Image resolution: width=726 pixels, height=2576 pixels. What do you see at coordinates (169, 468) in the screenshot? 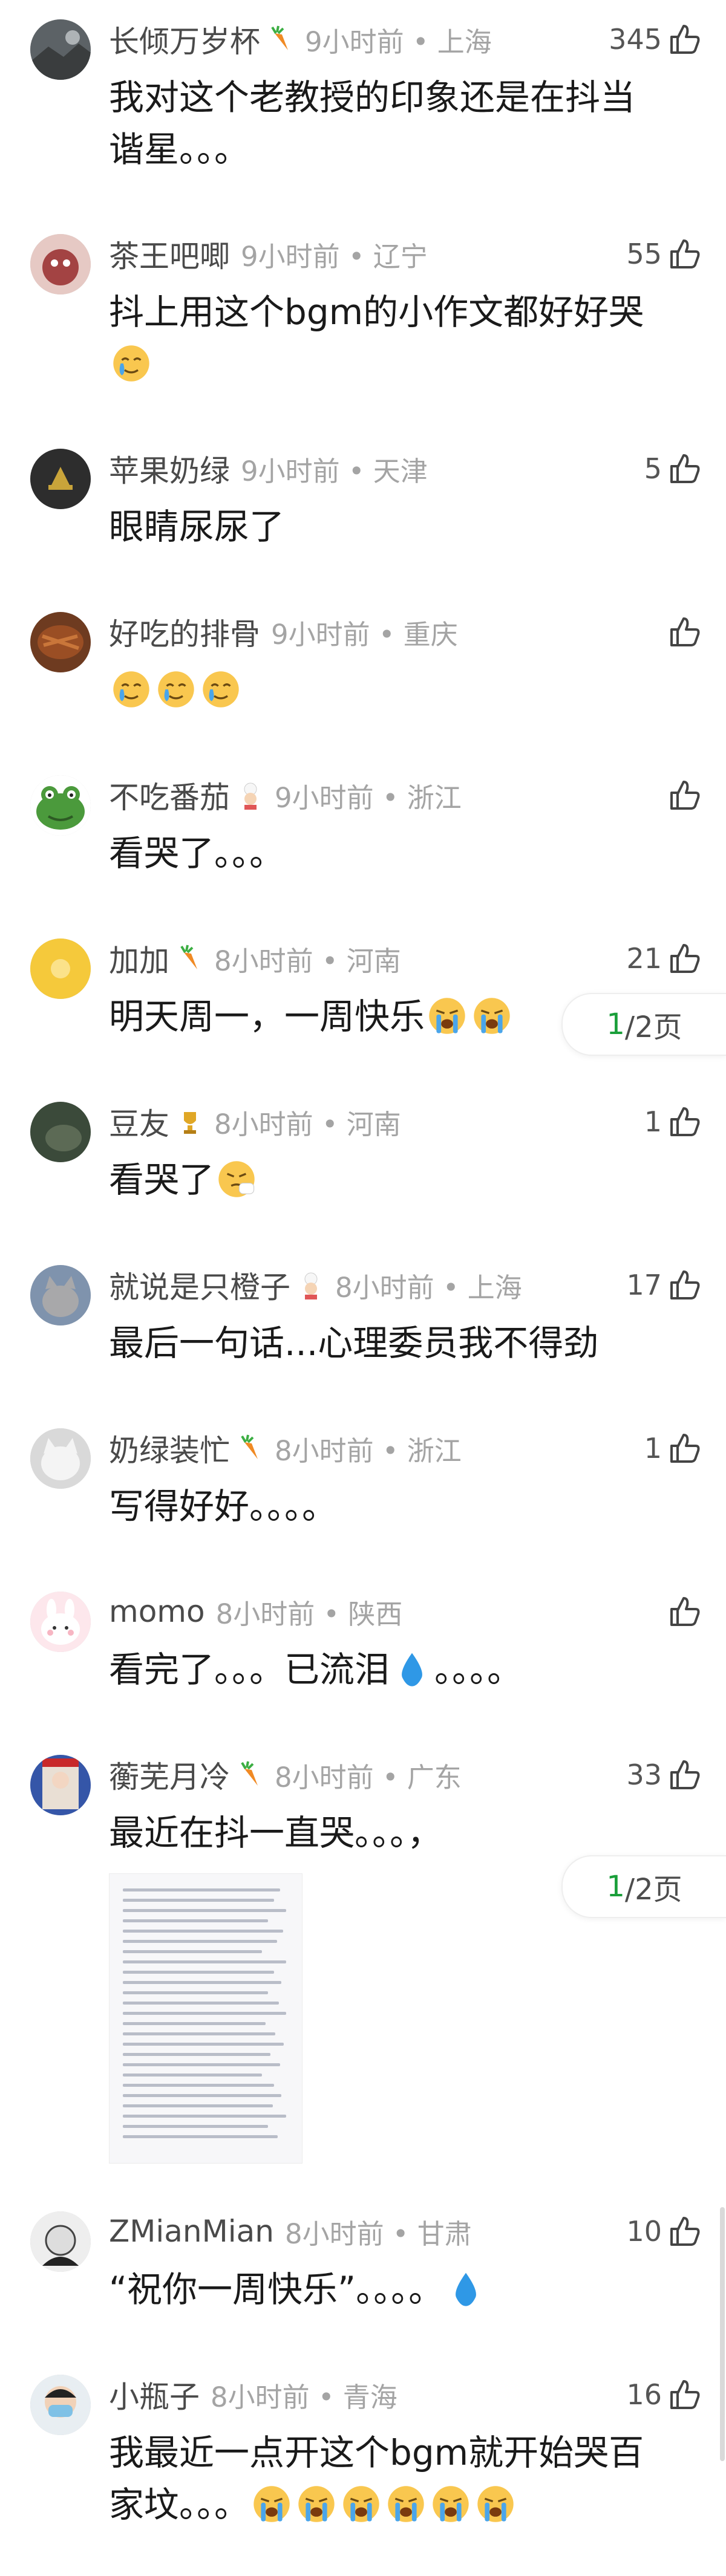
I see `username: 苹果奶绿` at bounding box center [169, 468].